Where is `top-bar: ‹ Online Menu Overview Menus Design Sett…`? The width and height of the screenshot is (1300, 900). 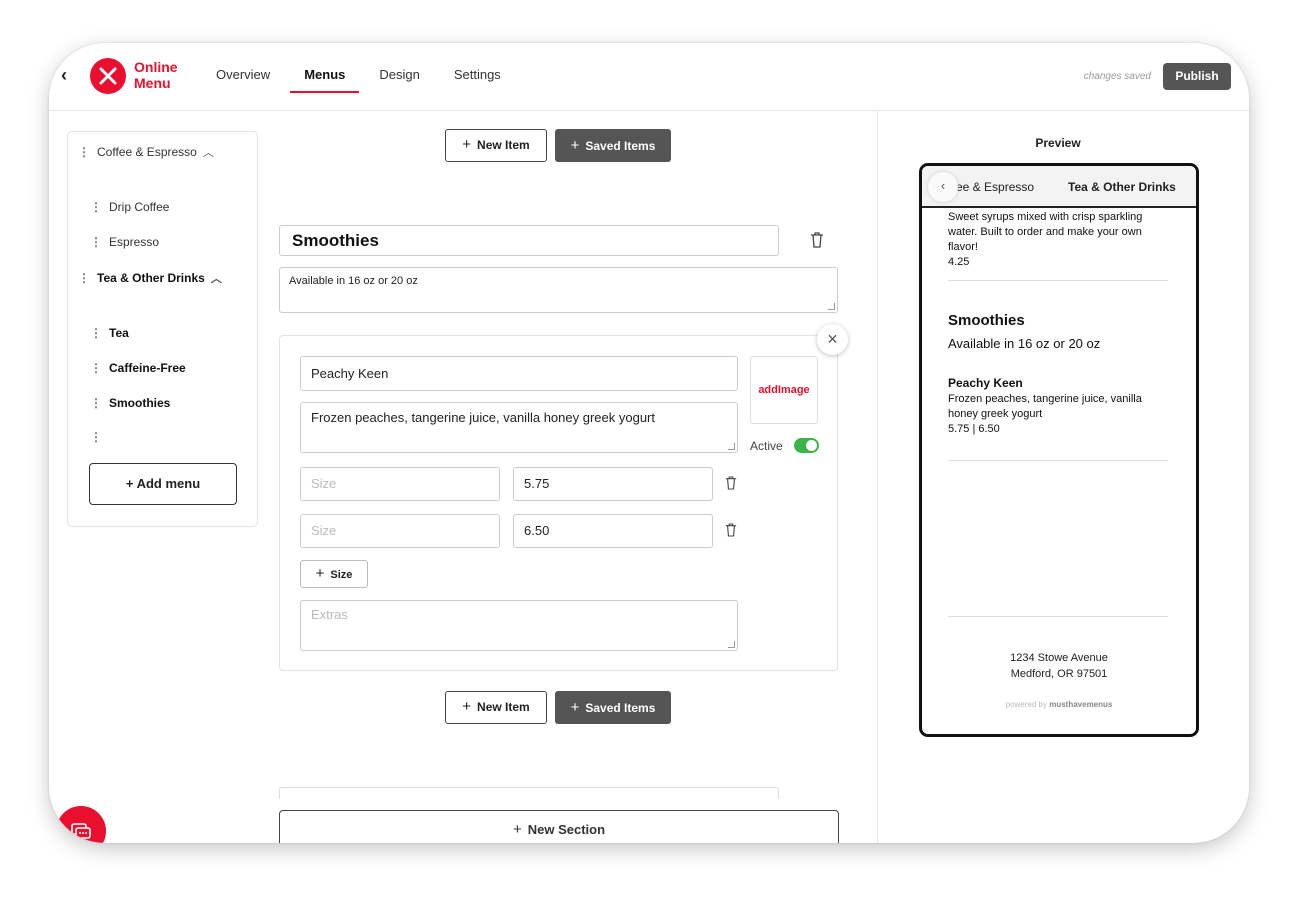
top-bar: ‹ Online Menu Overview Menus Design Sett… is located at coordinates (649, 77).